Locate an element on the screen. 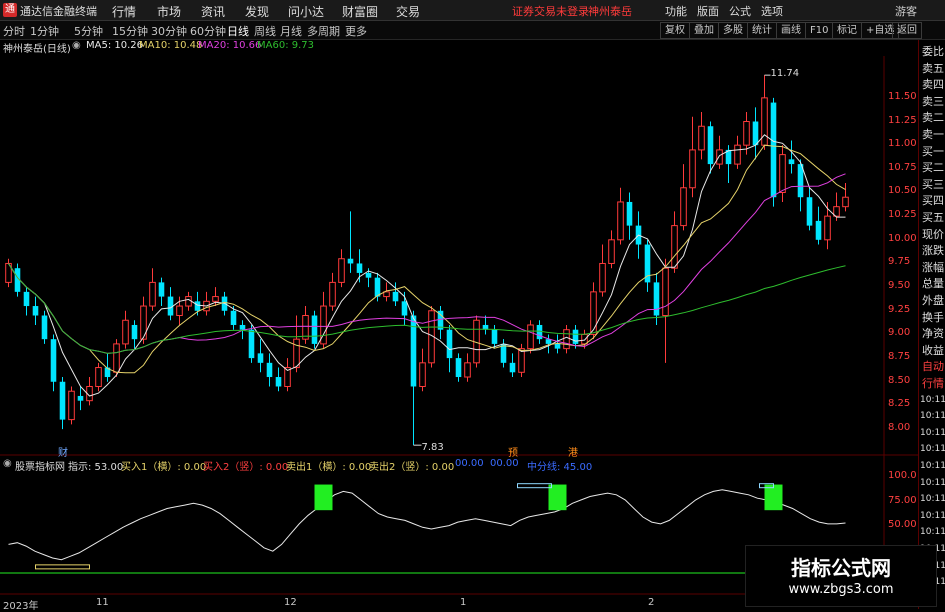  quote-field-label: 买四 is located at coordinates (932, 200).